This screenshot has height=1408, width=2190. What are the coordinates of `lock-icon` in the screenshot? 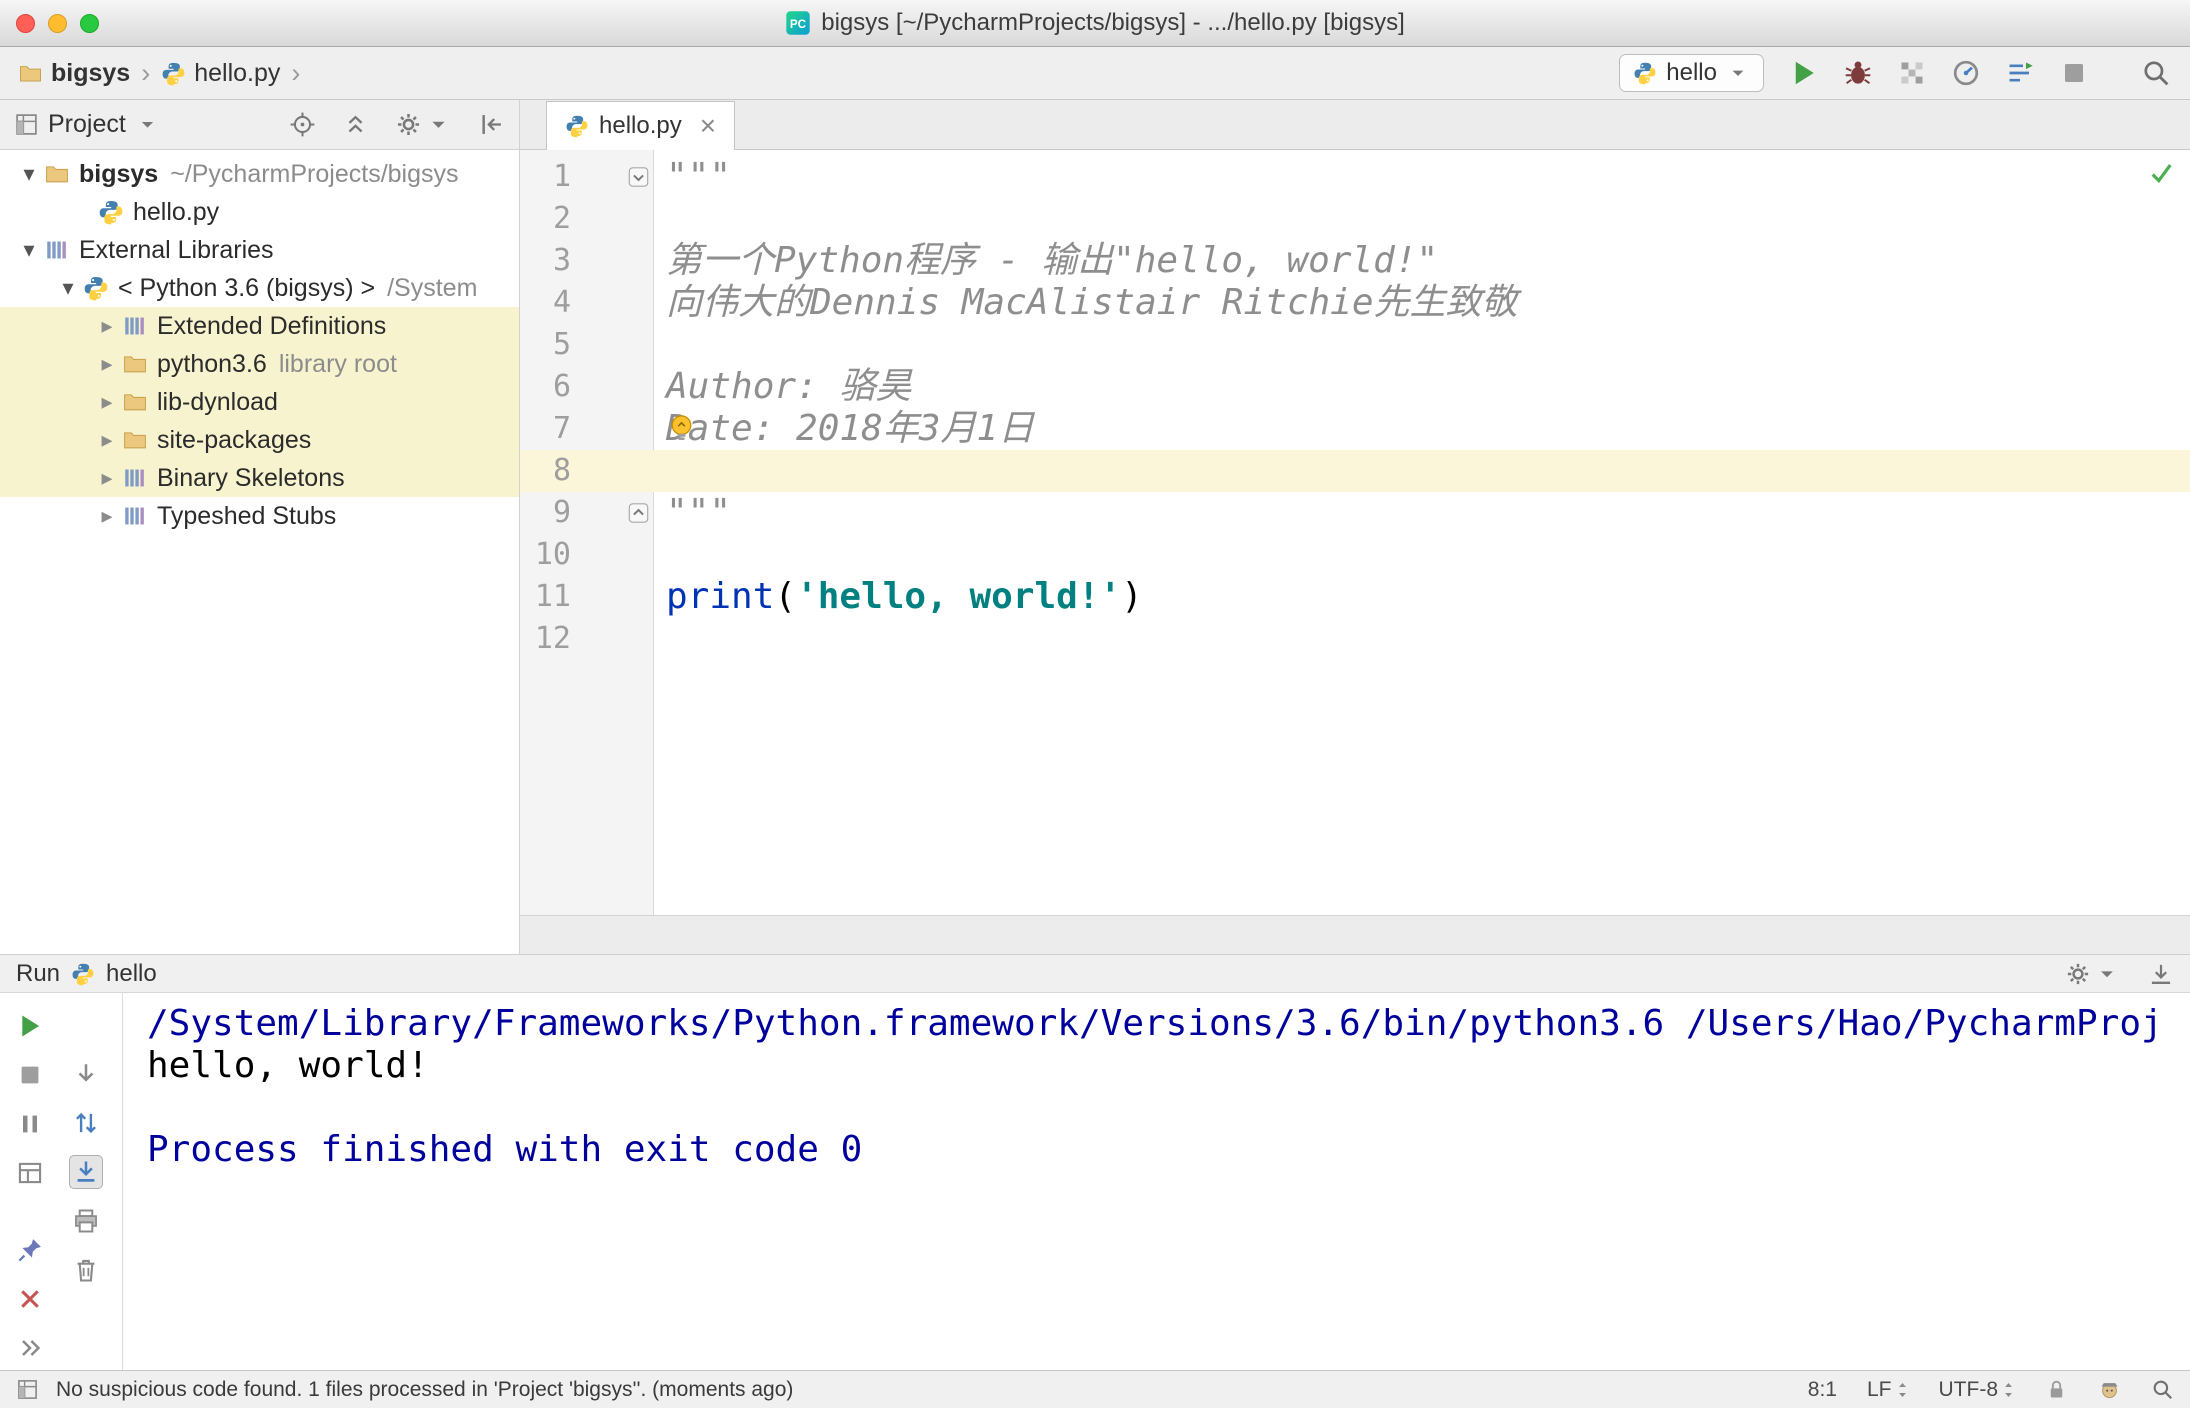 It's located at (2056, 1389).